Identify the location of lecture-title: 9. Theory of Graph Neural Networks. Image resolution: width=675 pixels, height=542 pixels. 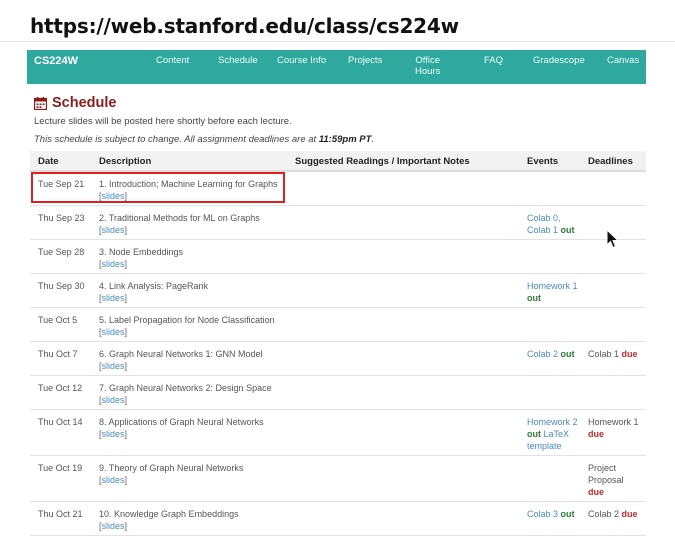
(171, 468).